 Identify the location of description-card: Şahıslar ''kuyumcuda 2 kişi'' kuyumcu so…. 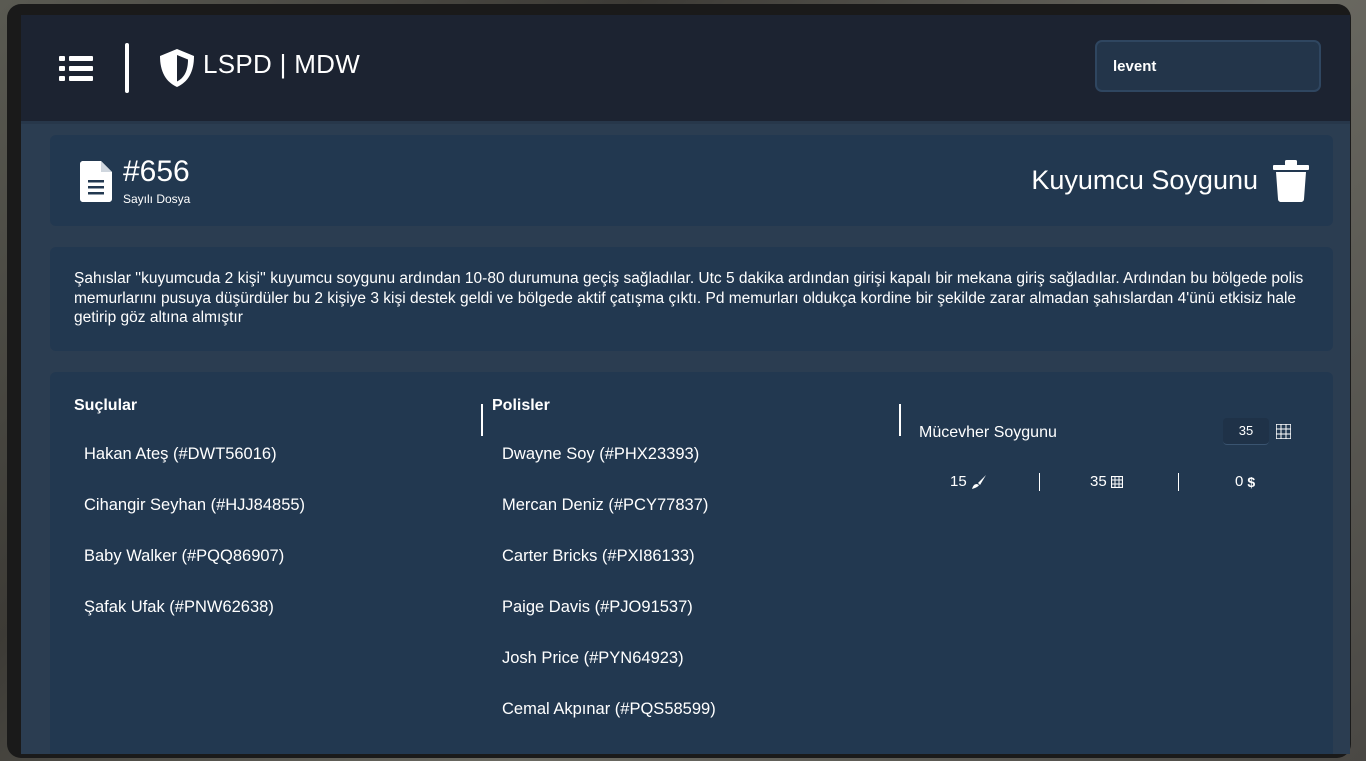
(691, 299).